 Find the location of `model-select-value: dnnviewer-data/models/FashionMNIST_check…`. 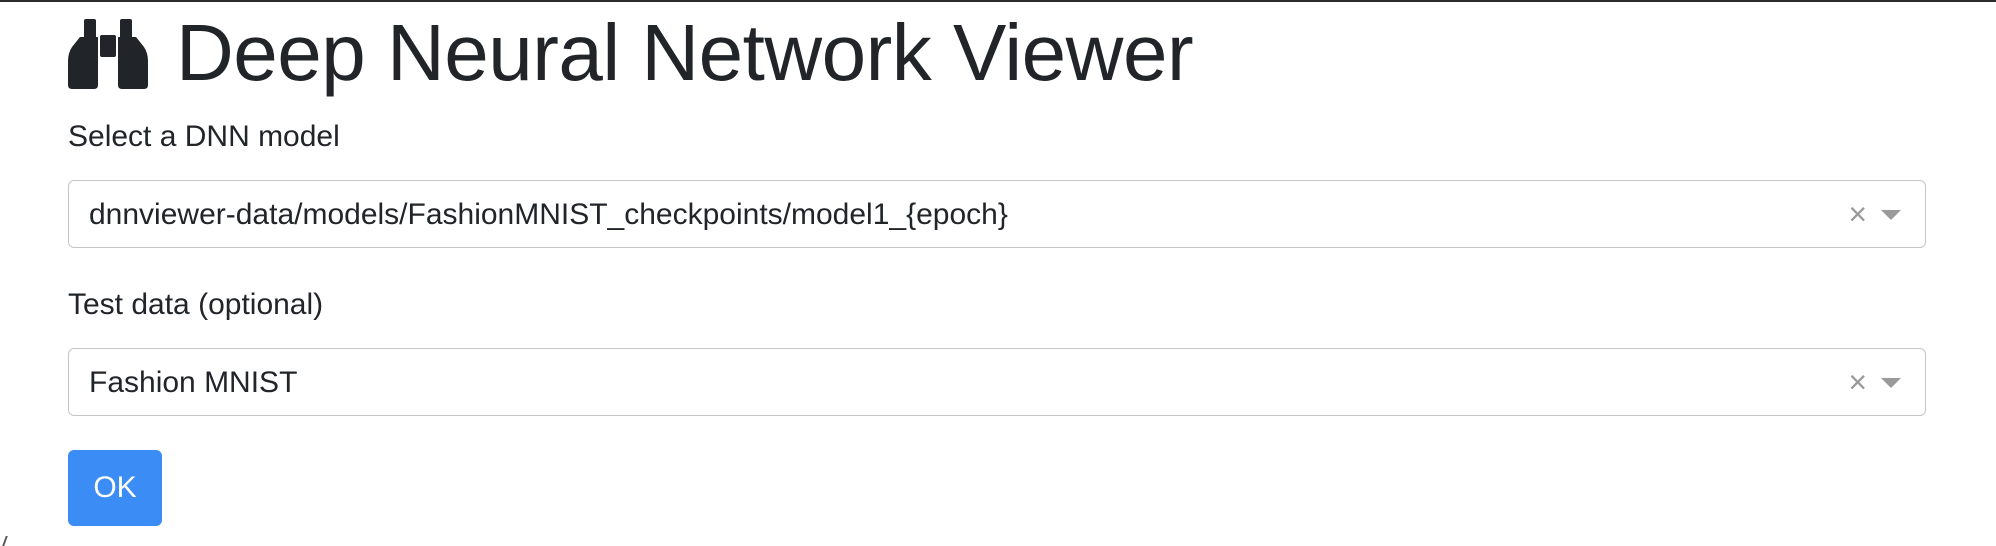

model-select-value: dnnviewer-data/models/FashionMNIST_check… is located at coordinates (548, 214).